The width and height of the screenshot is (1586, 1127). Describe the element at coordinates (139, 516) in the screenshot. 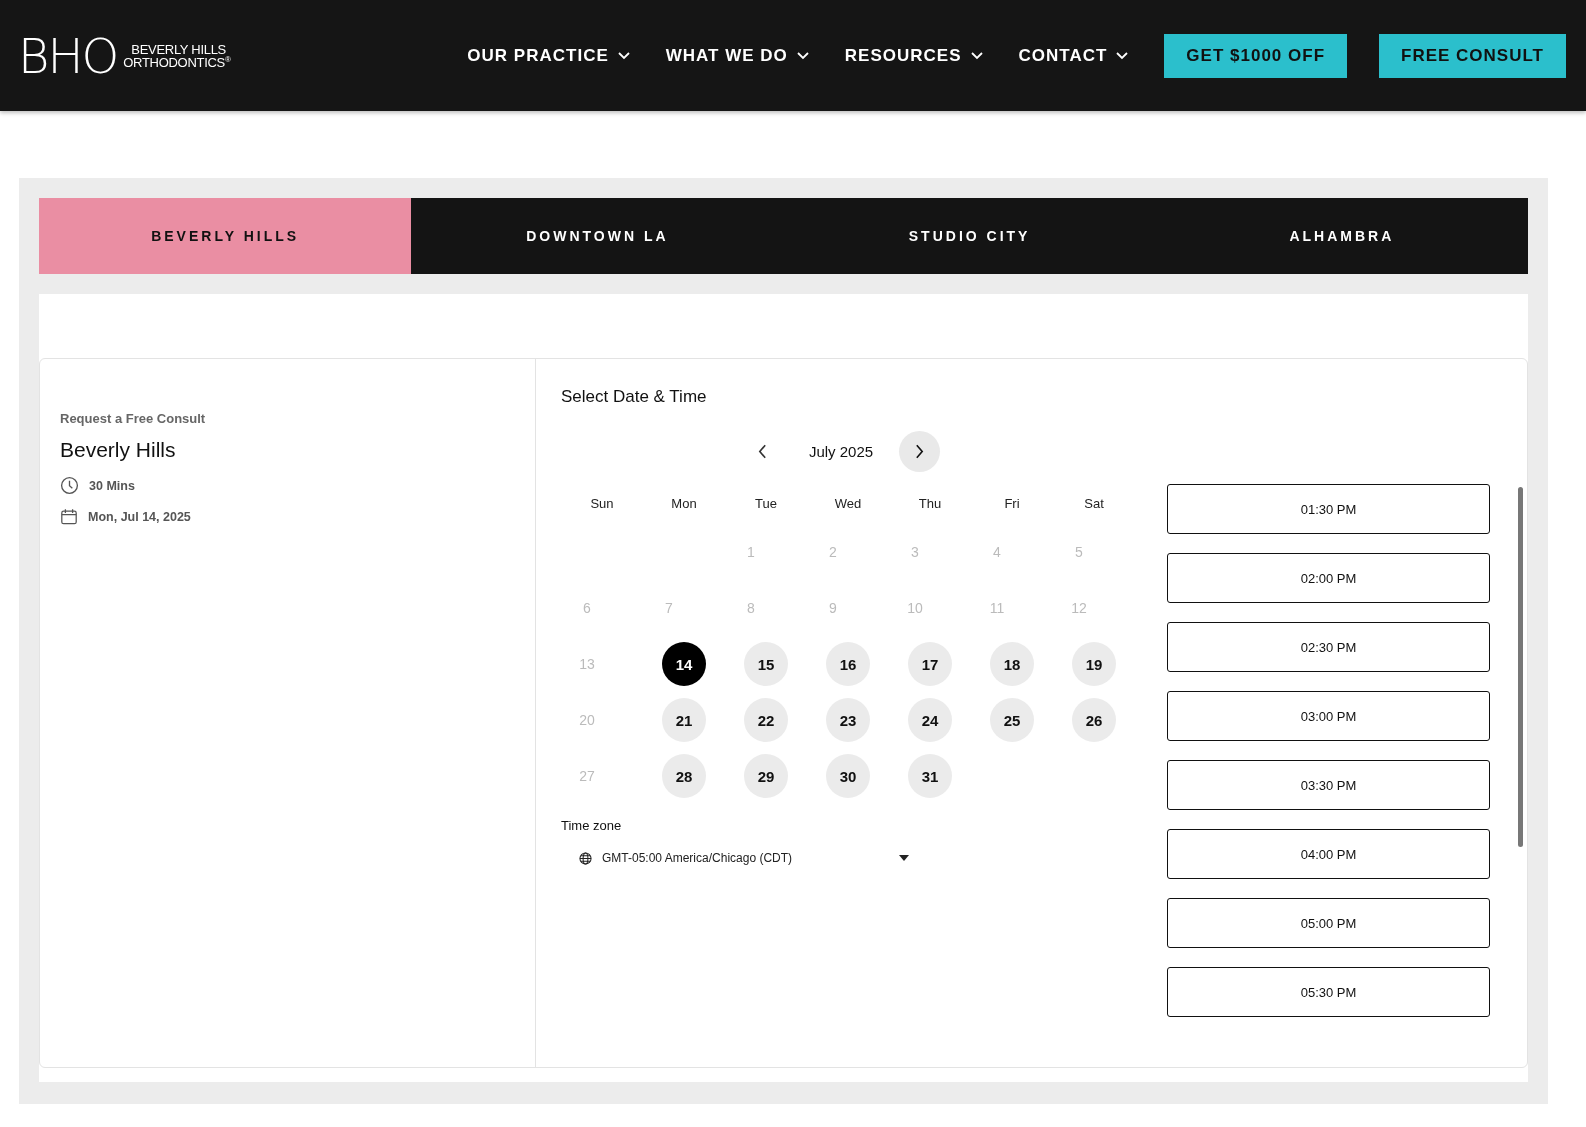

I see `event-date: Mon, Jul 14, 2025` at that location.